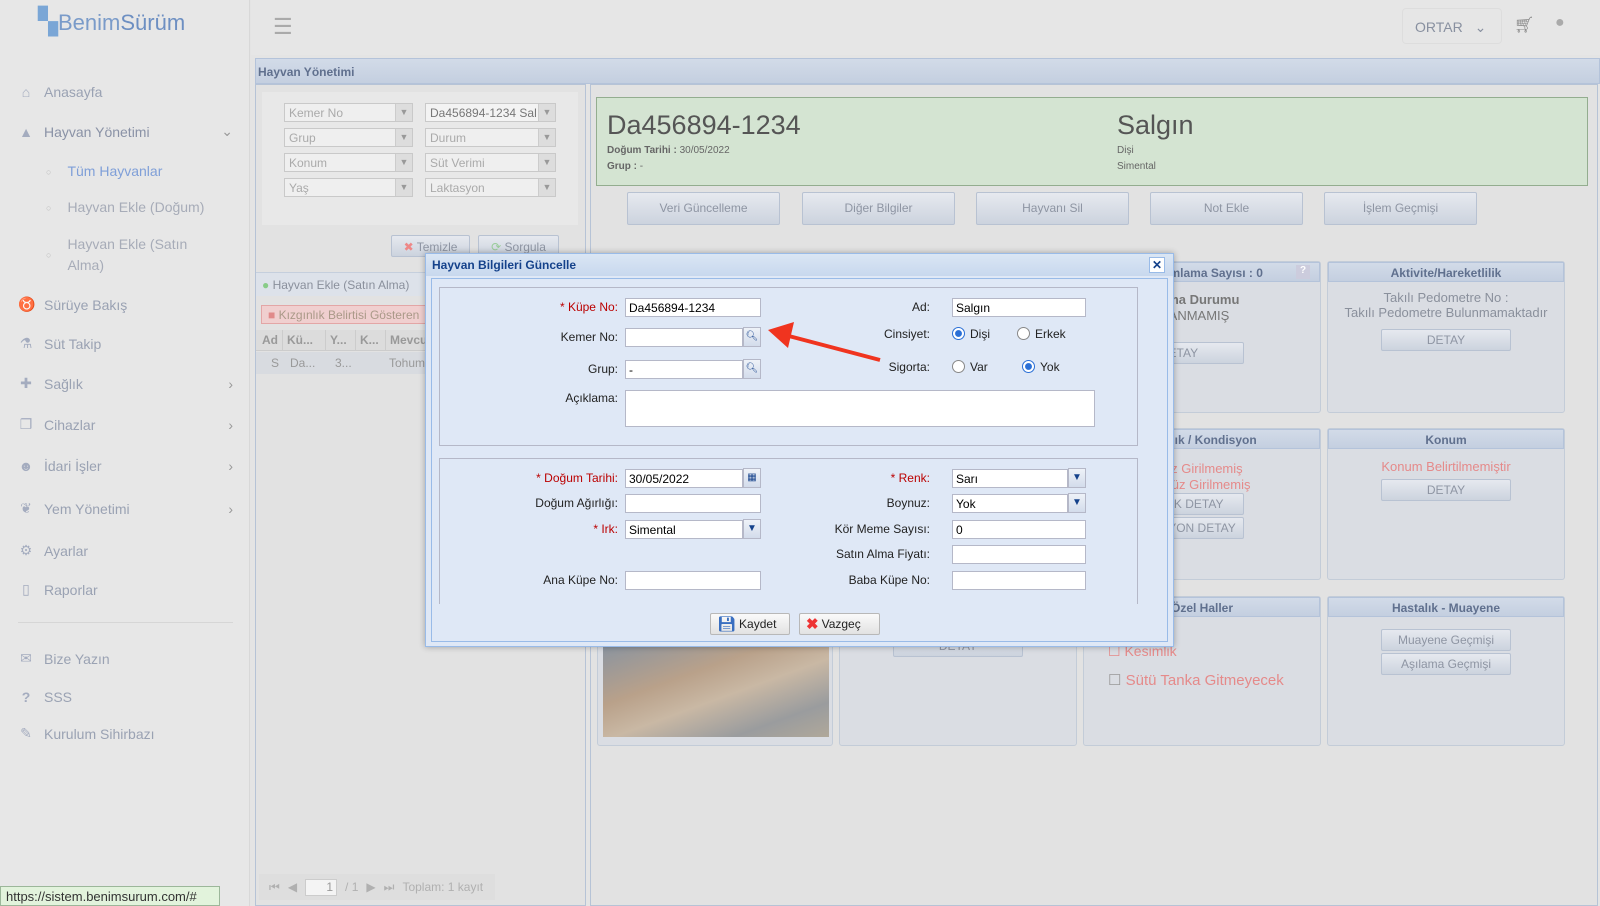  What do you see at coordinates (1019, 554) in the screenshot?
I see `purchase-price-input` at bounding box center [1019, 554].